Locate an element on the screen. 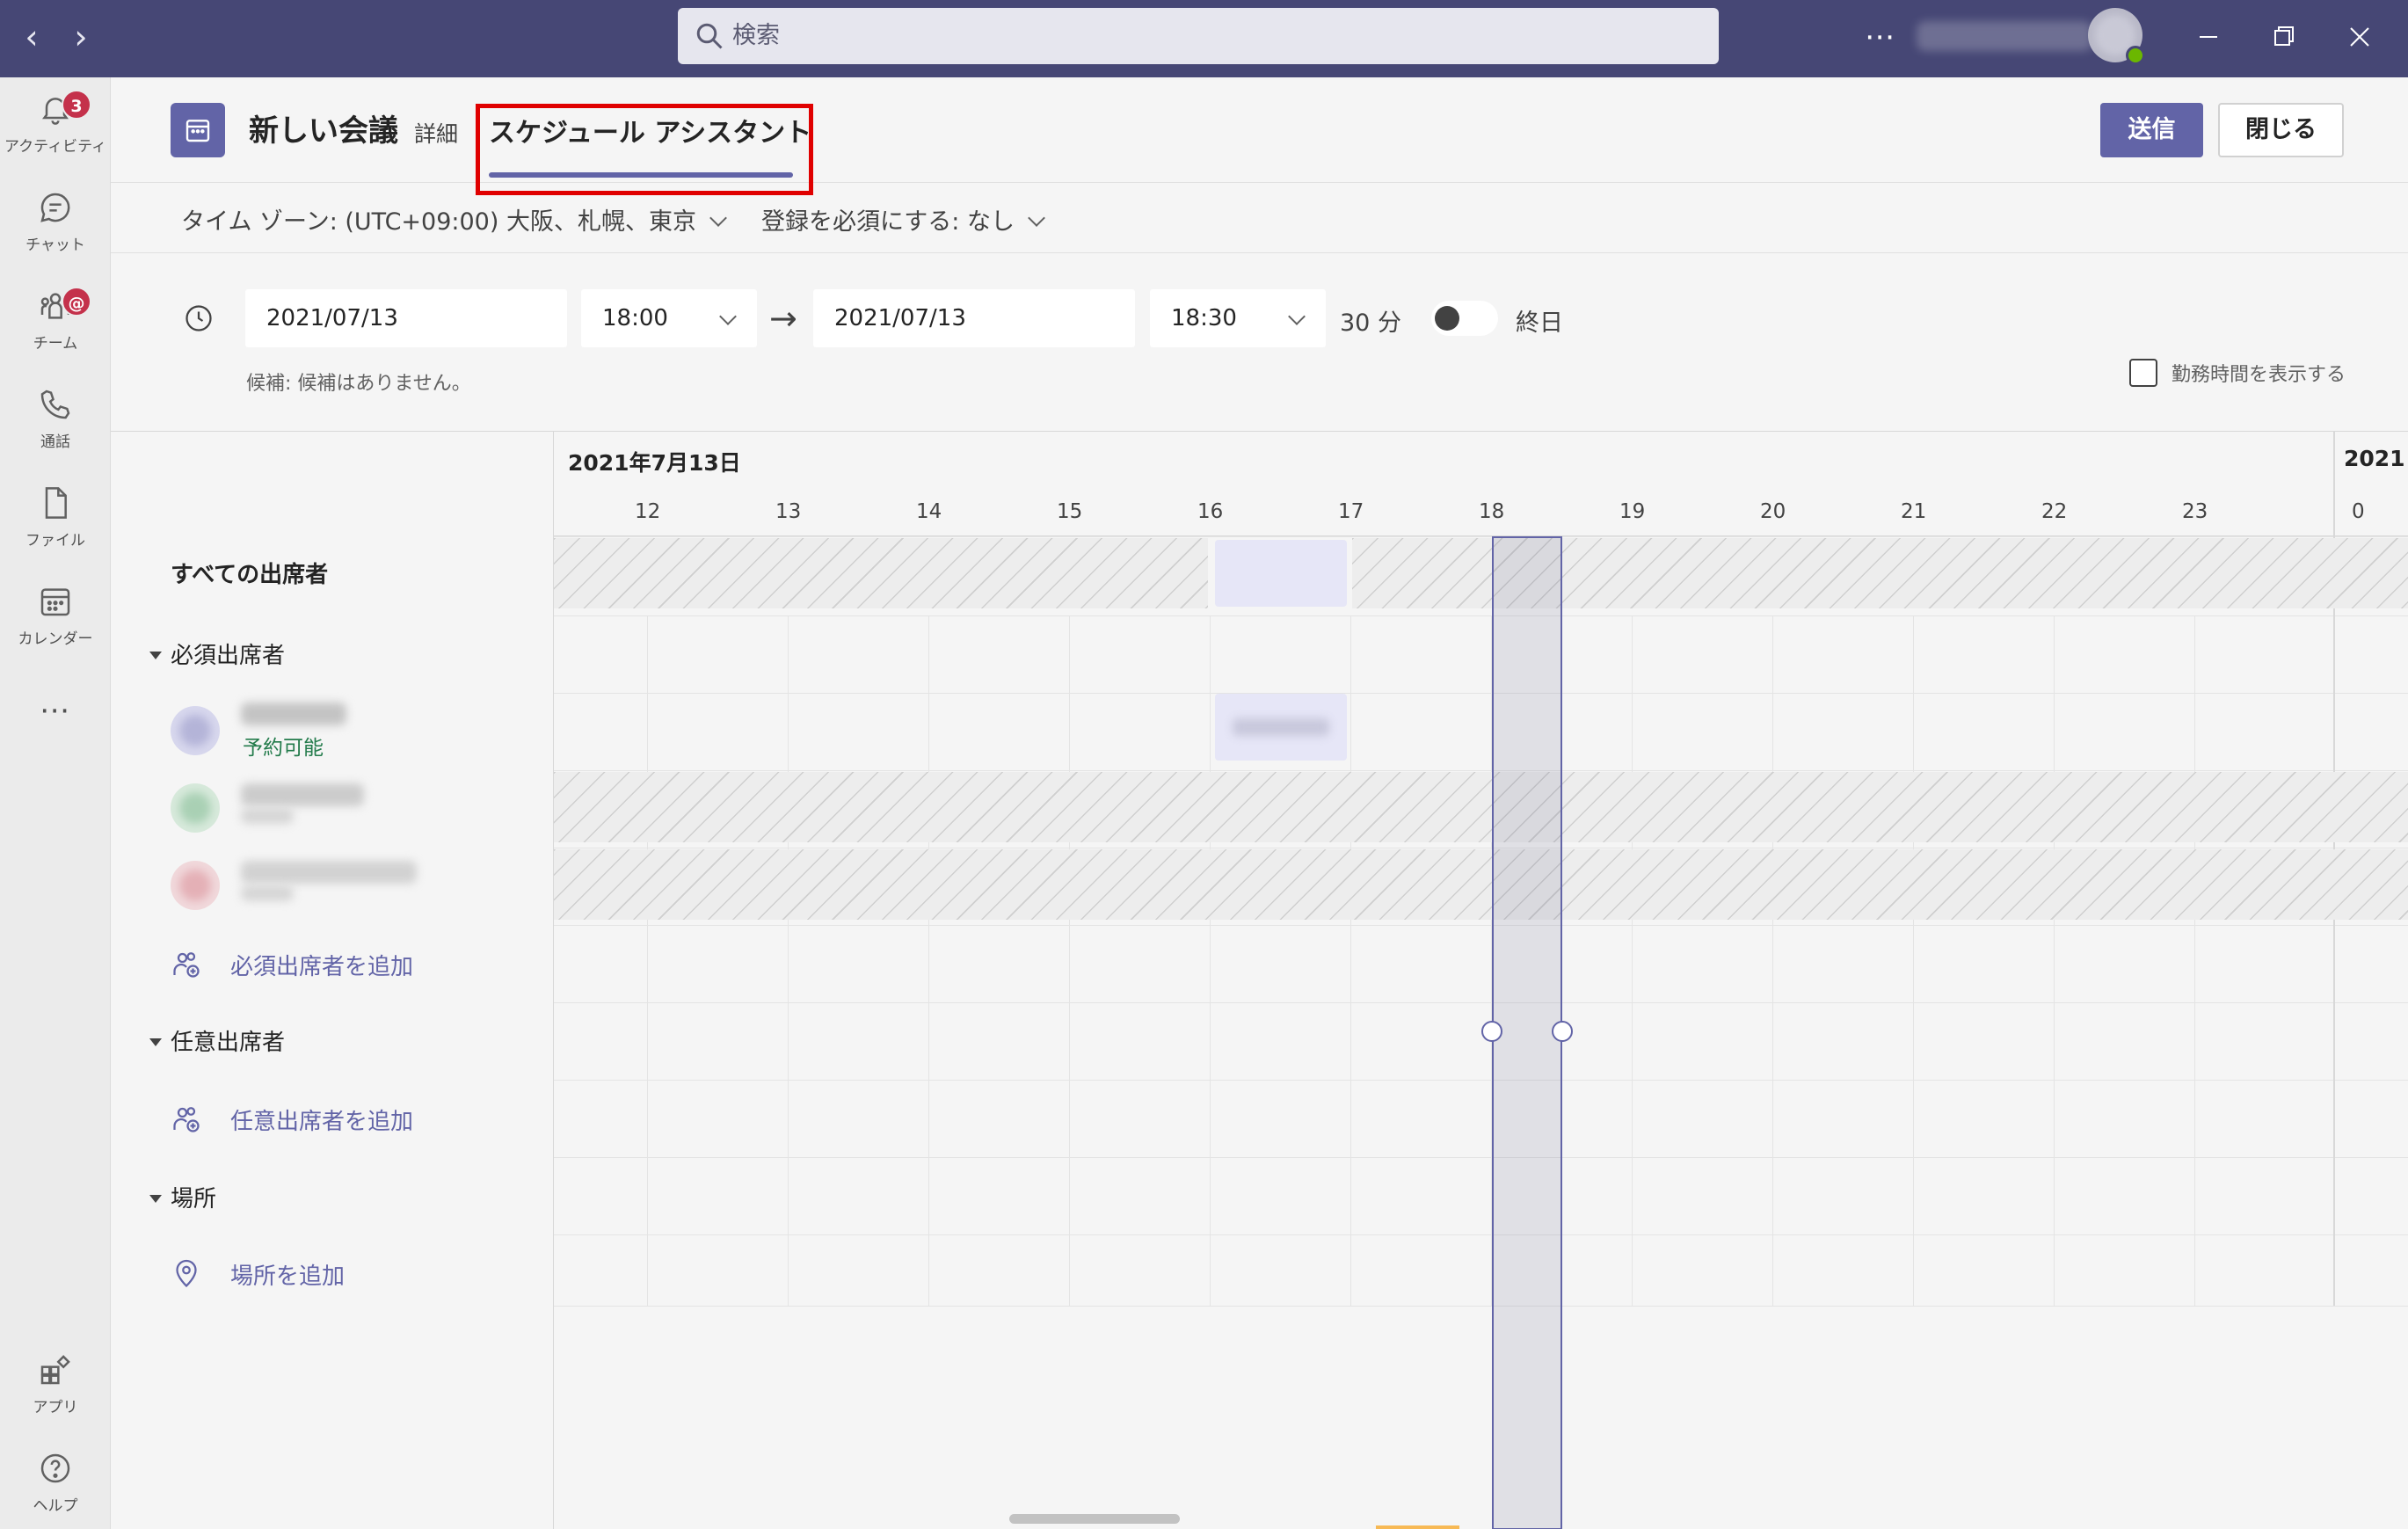 Image resolution: width=2408 pixels, height=1529 pixels. presence-available-icon is located at coordinates (2135, 55).